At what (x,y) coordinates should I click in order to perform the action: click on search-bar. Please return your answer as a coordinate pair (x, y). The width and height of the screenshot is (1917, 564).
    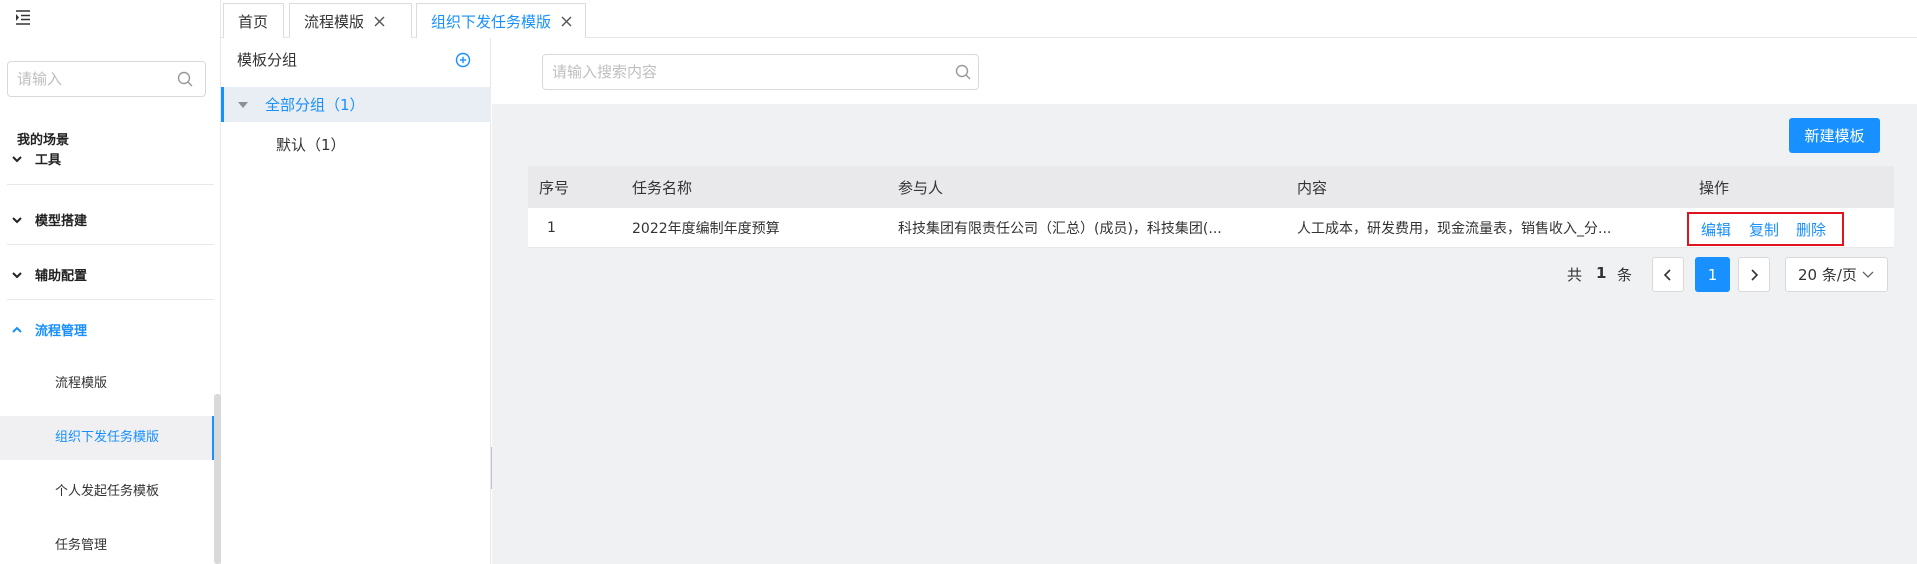
    Looking at the image, I should click on (1204, 71).